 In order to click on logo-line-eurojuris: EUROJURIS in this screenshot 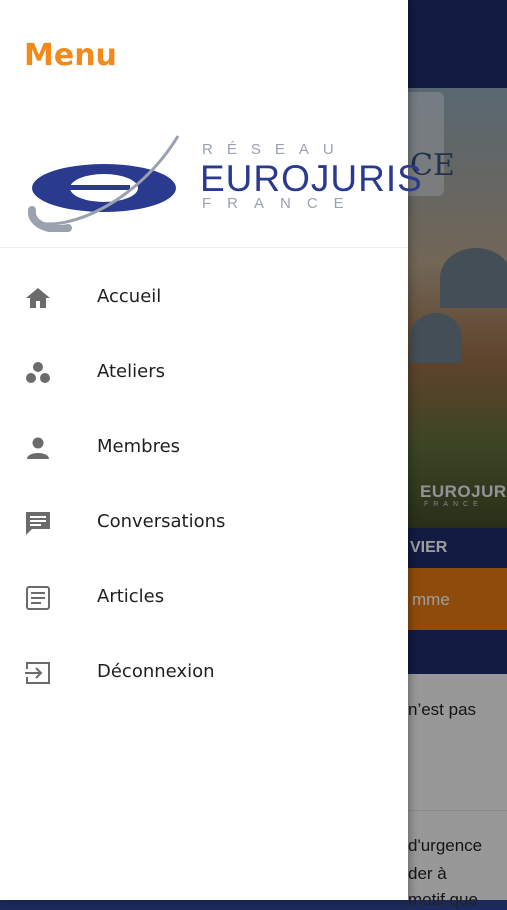, I will do `click(311, 178)`.